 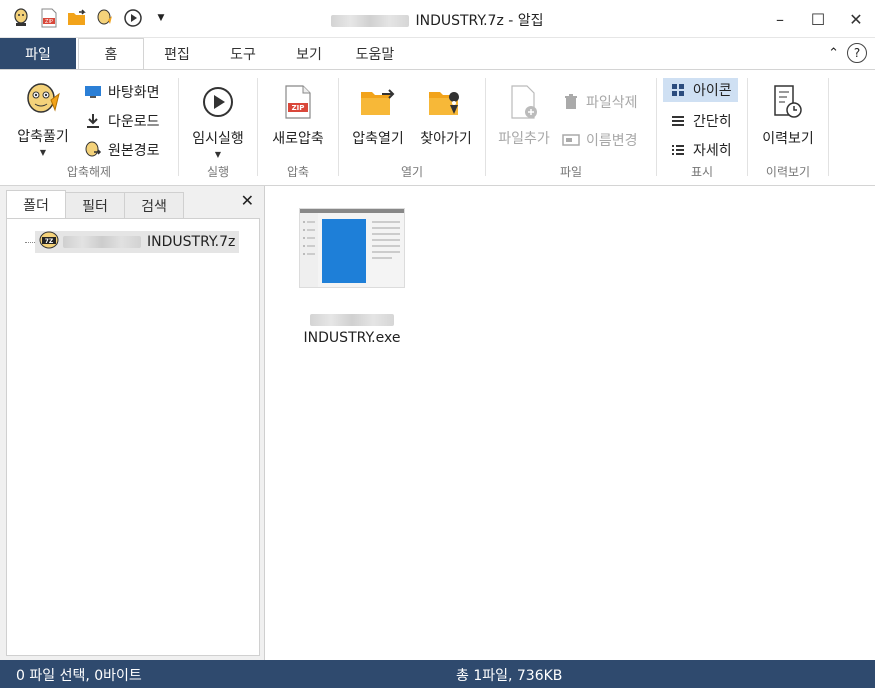 I want to click on window-title: INDUSTRY.7z - 알집, so click(x=437, y=20).